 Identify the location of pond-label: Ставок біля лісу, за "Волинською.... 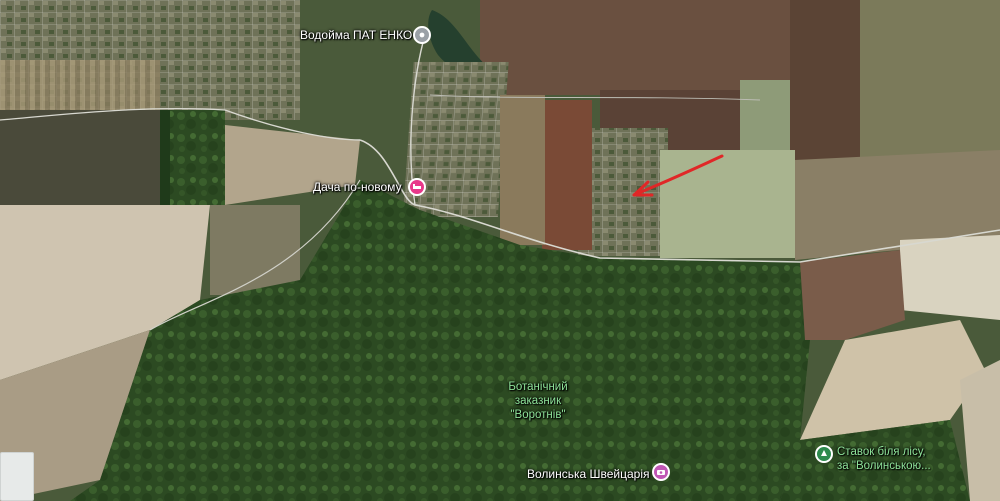
(884, 459).